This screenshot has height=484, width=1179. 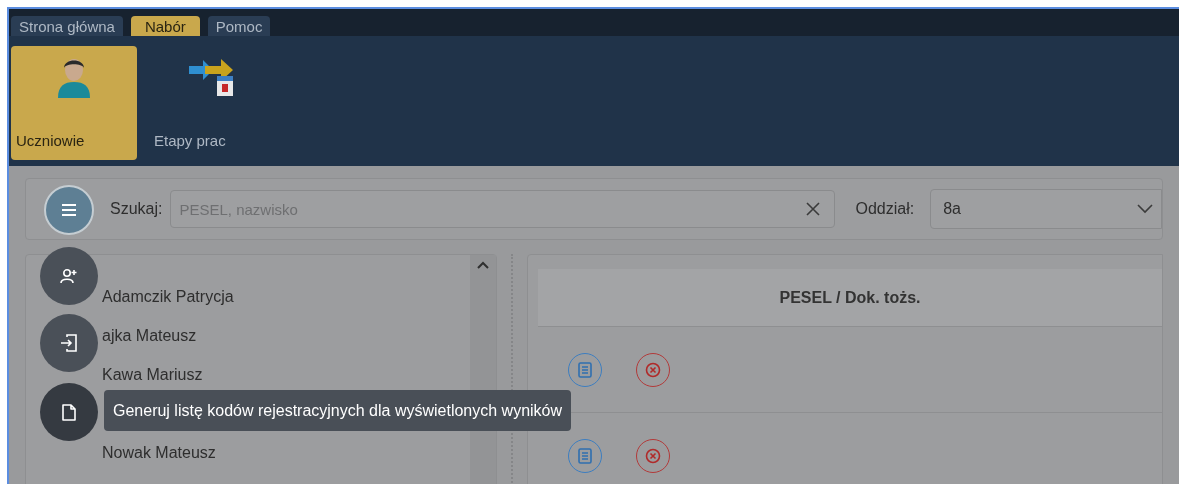 What do you see at coordinates (239, 26) in the screenshot?
I see `tab: Pomoc` at bounding box center [239, 26].